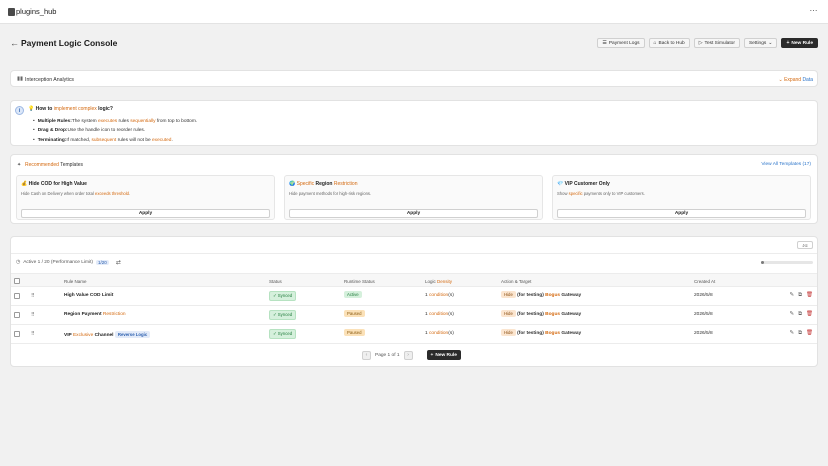 This screenshot has height=466, width=828. I want to click on settings-button: Settings ⌄, so click(760, 43).